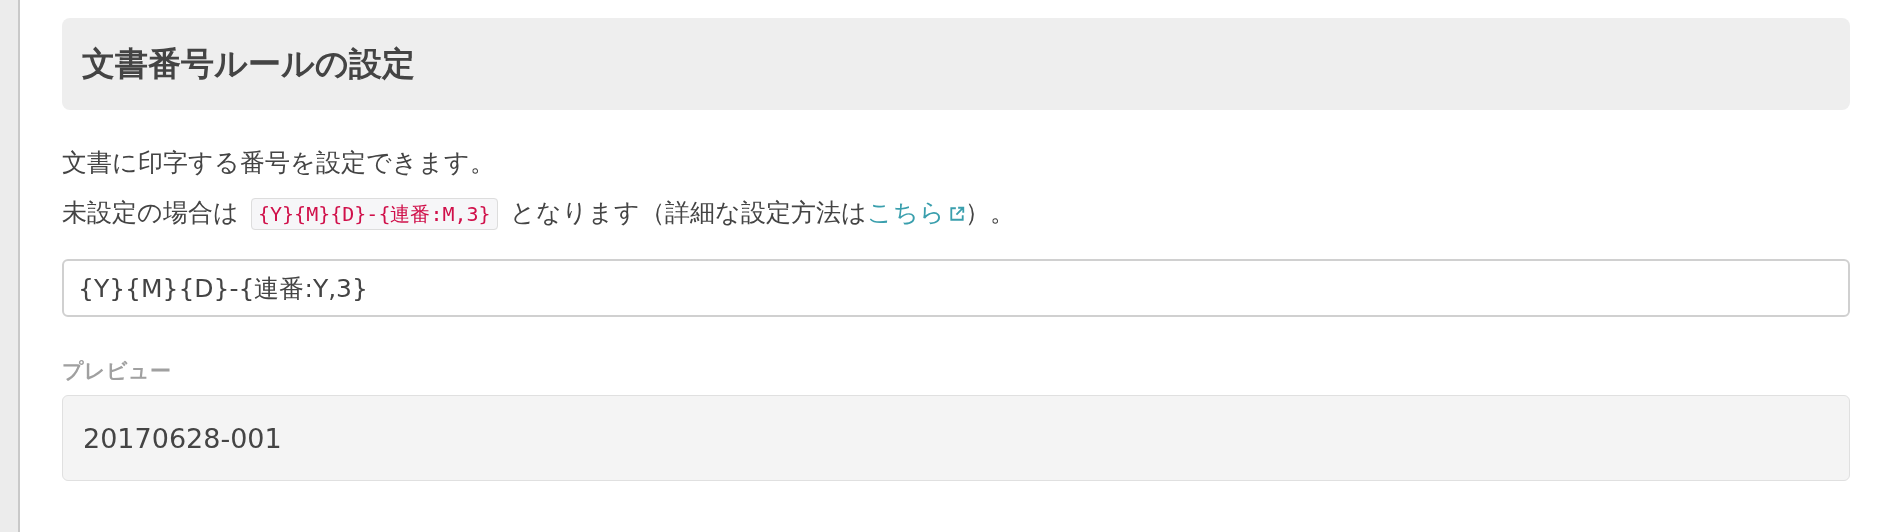 This screenshot has width=1886, height=532. What do you see at coordinates (248, 63) in the screenshot?
I see `section-title: 文書番号ルールの設定` at bounding box center [248, 63].